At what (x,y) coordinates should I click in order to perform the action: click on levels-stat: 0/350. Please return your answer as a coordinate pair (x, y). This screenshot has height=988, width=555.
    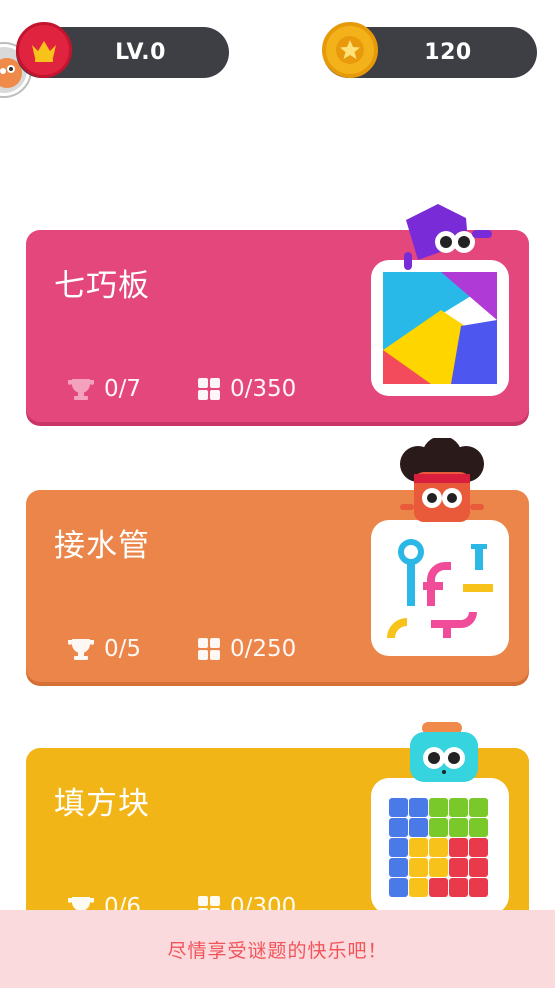
    Looking at the image, I should click on (247, 389).